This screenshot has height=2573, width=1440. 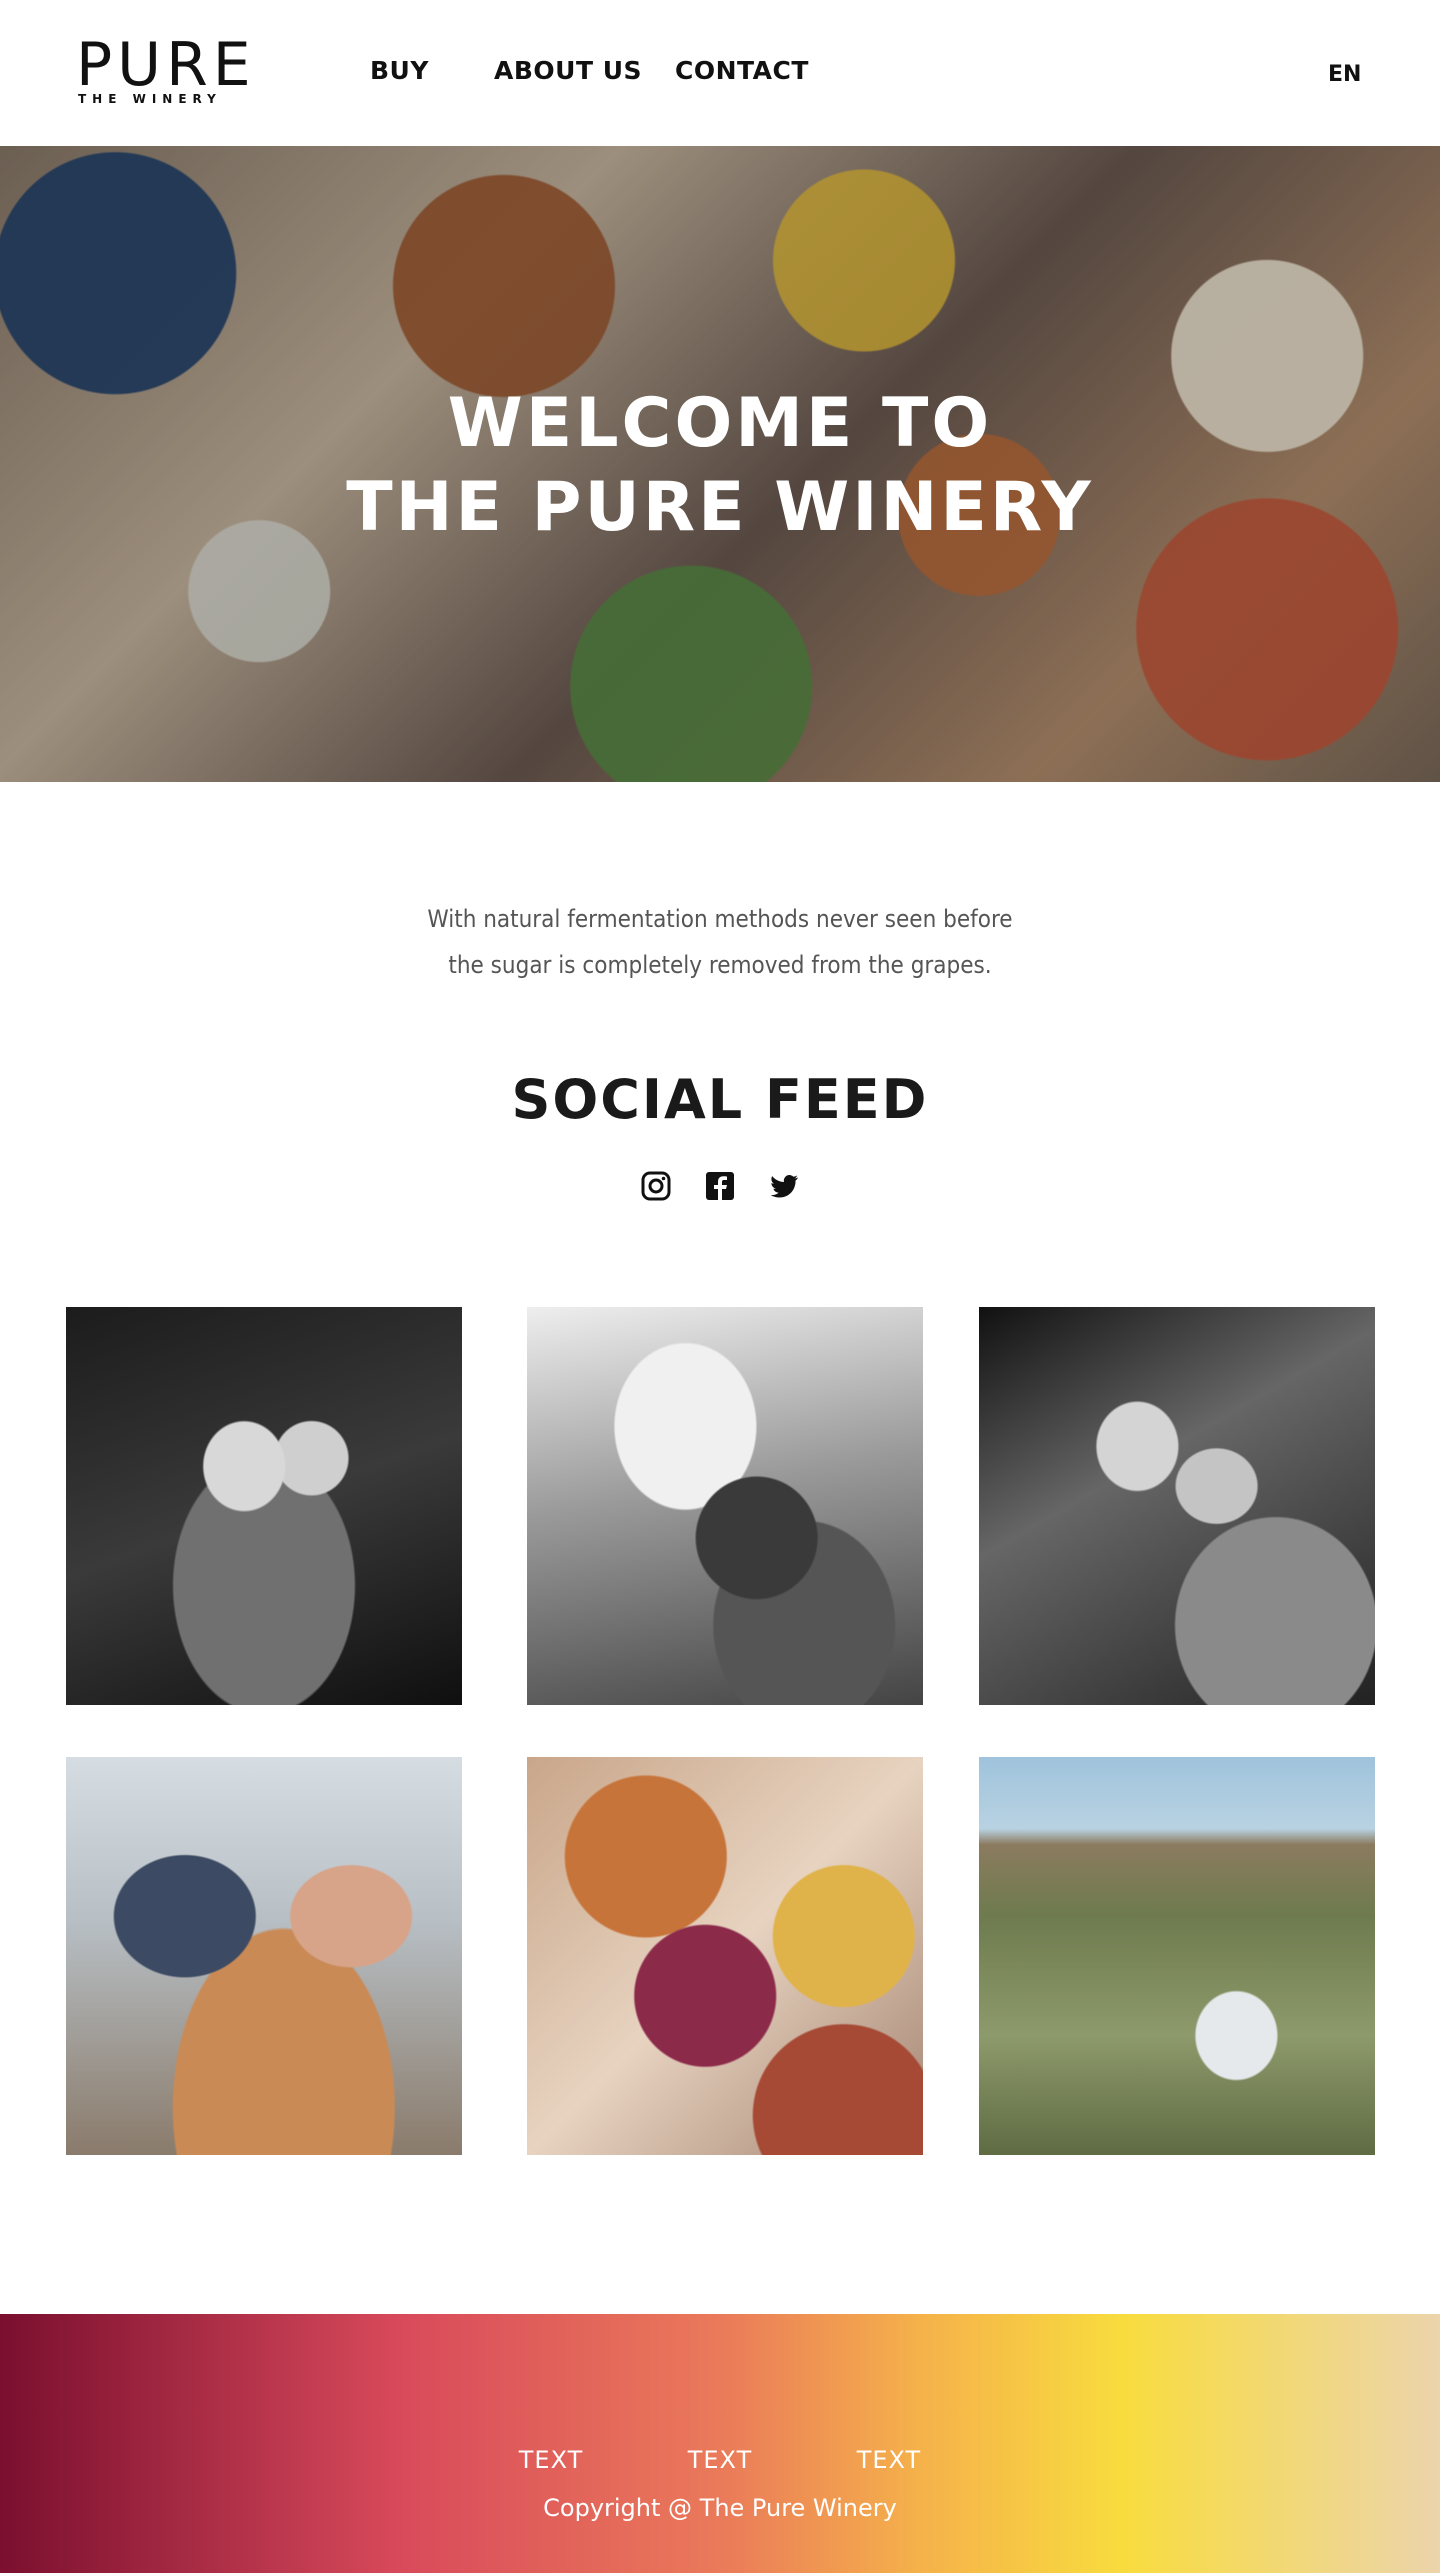 What do you see at coordinates (784, 1186) in the screenshot?
I see `twitter-icon` at bounding box center [784, 1186].